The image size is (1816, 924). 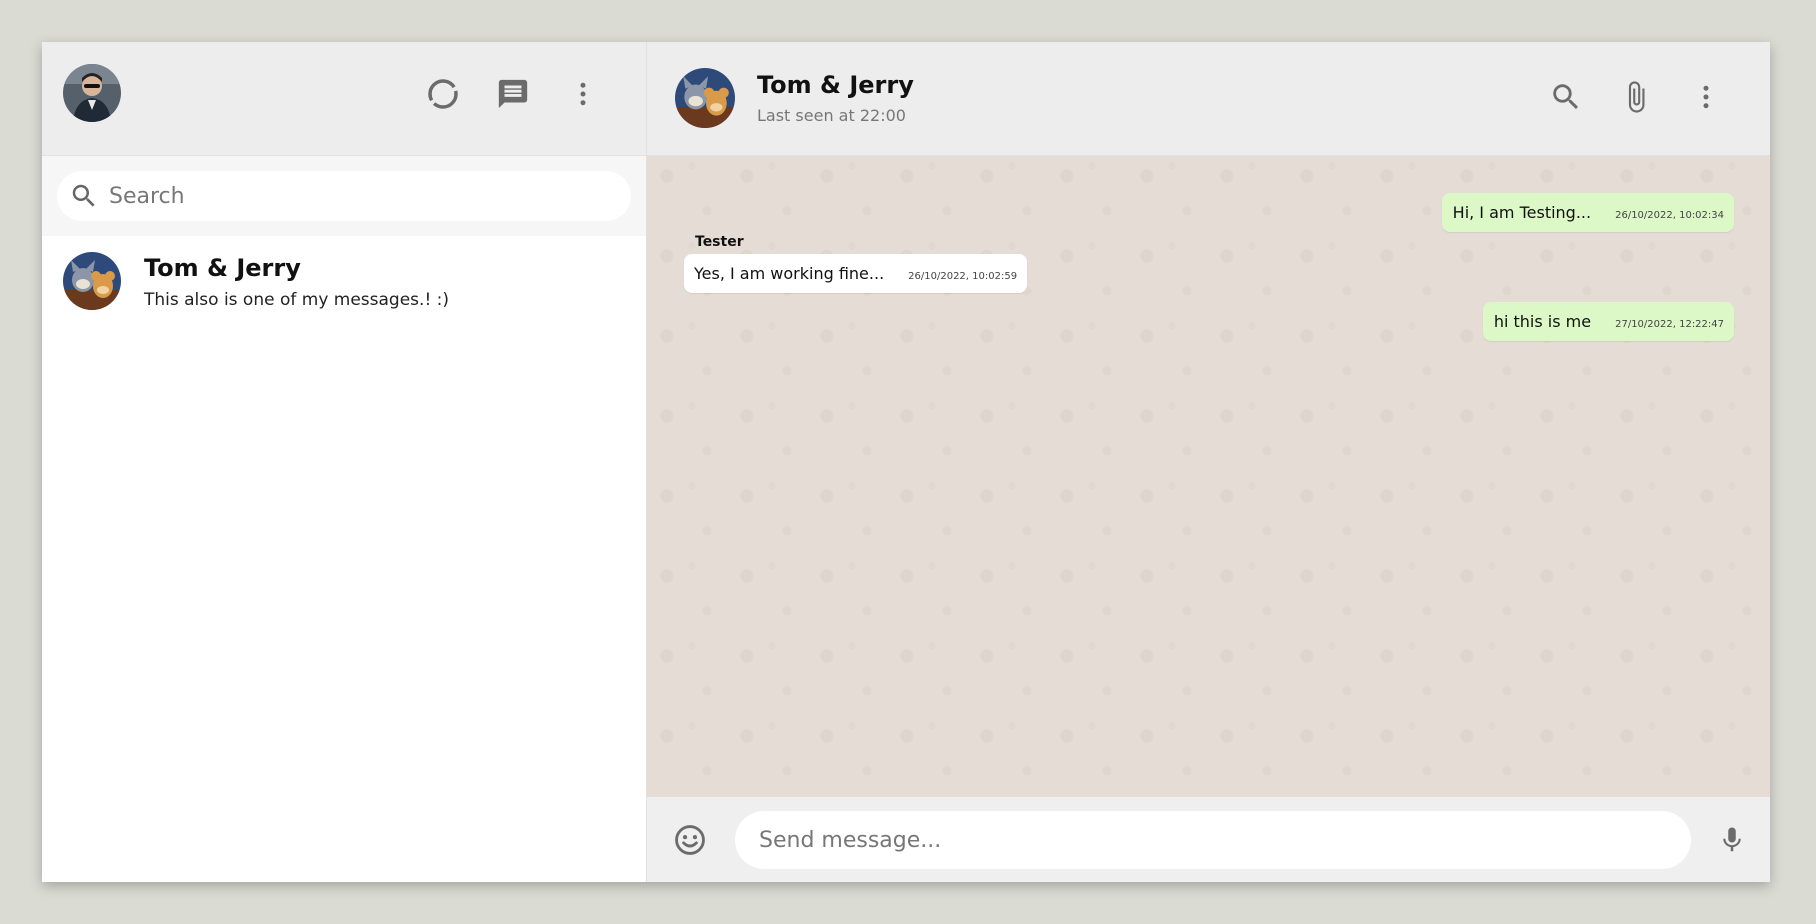 I want to click on search-box, so click(x=344, y=196).